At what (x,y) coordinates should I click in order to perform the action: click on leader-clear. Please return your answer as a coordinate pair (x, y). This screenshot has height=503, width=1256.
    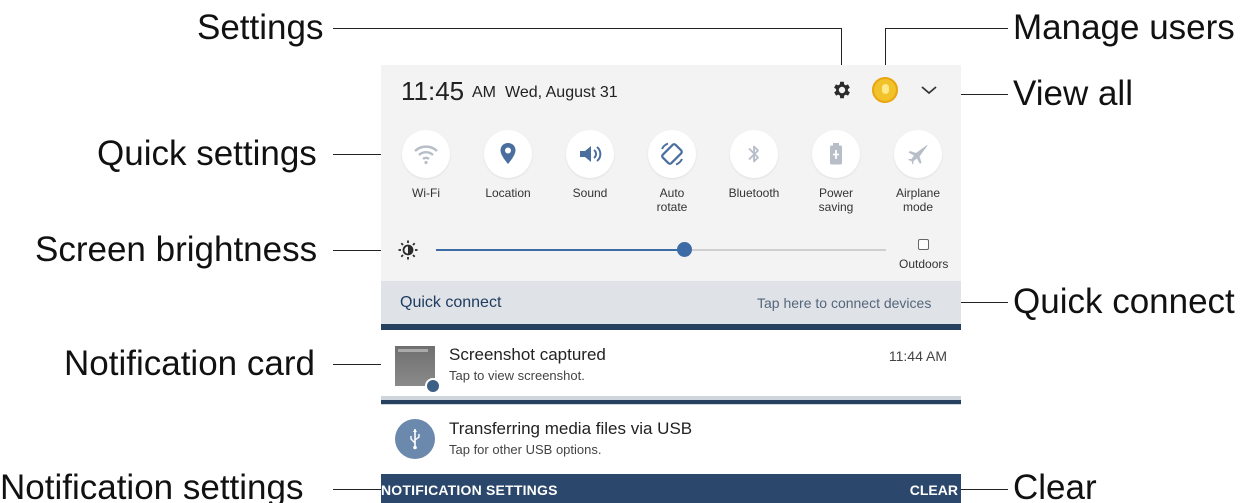
    Looking at the image, I should click on (984, 489).